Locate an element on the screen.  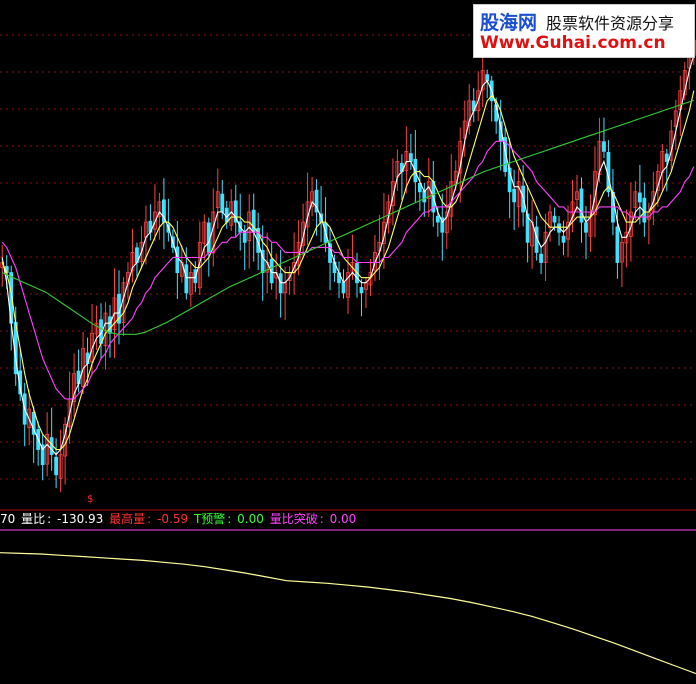
tyujing-label: T预警 is located at coordinates (209, 519).